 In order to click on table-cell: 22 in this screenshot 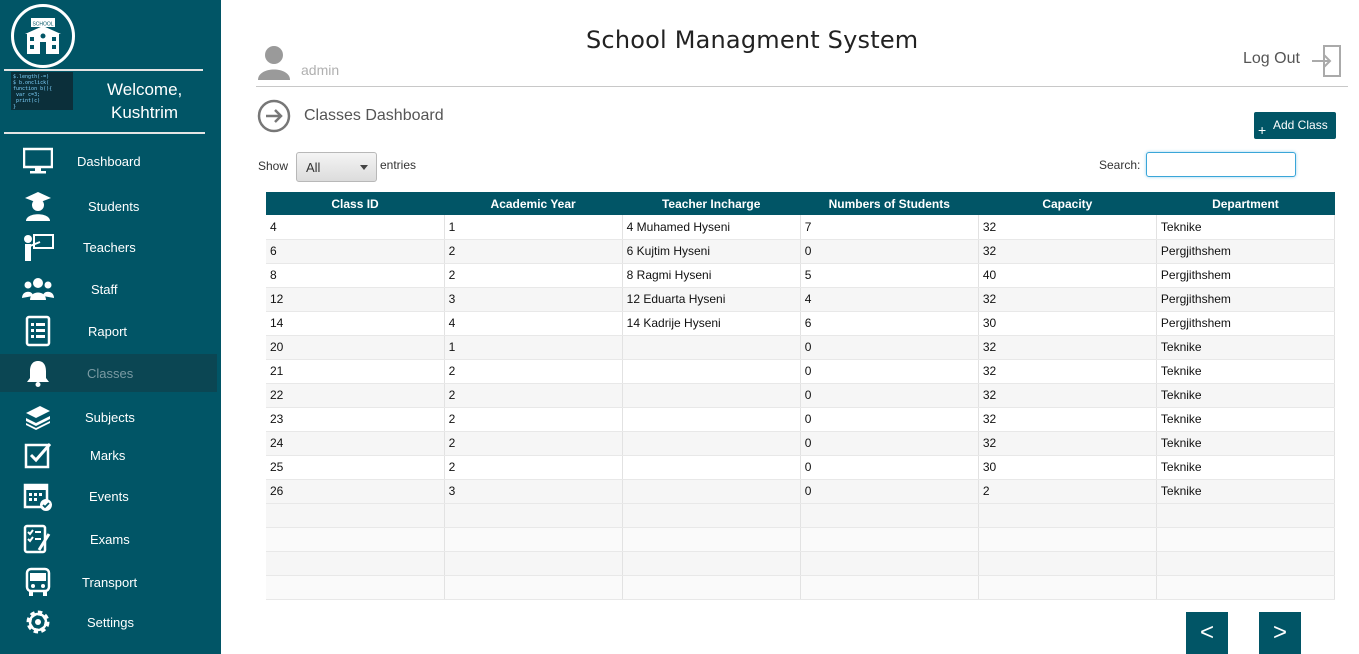, I will do `click(355, 395)`.